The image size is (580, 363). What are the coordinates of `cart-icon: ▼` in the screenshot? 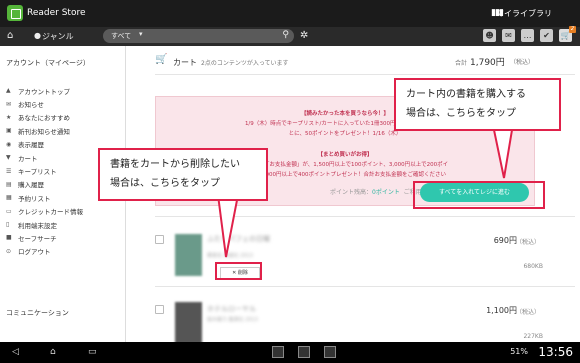 It's located at (8, 158).